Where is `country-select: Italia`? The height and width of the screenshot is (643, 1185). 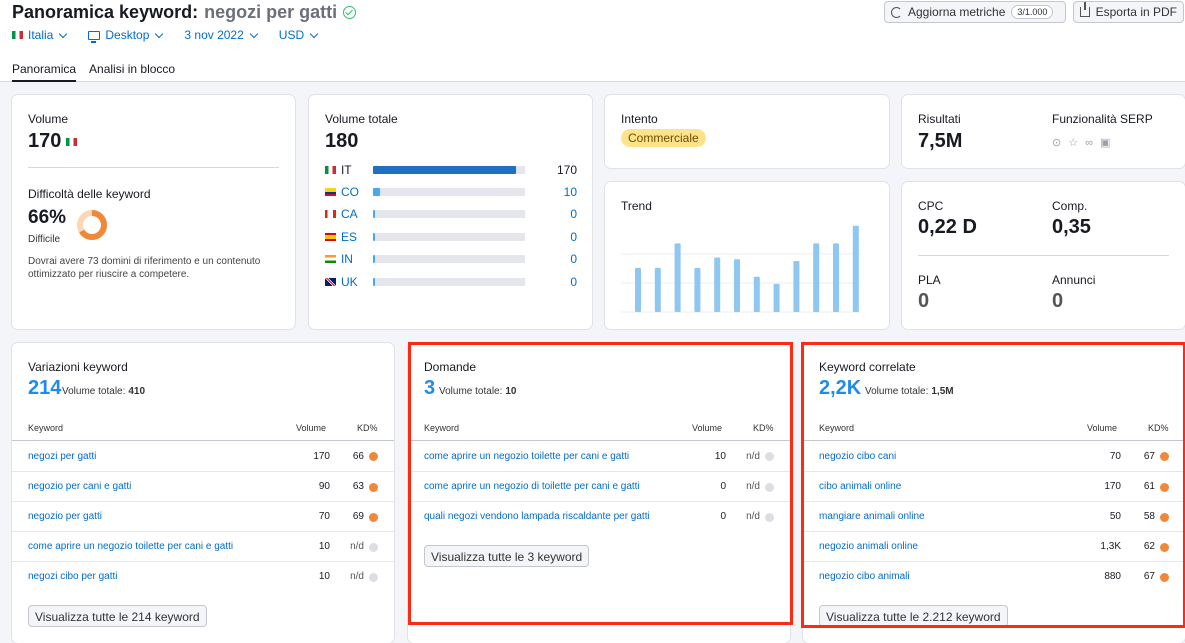
country-select: Italia is located at coordinates (40, 35).